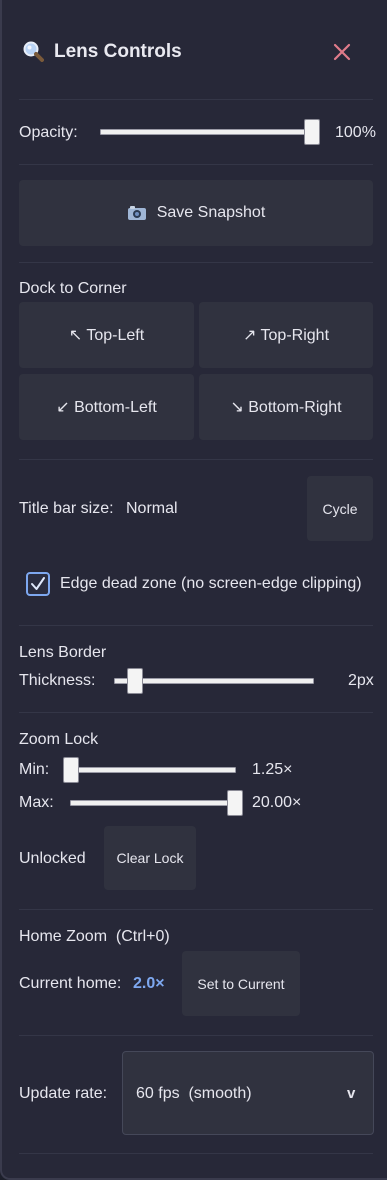 Image resolution: width=387 pixels, height=1180 pixels. Describe the element at coordinates (355, 132) in the screenshot. I see `opacity-value: 100%` at that location.